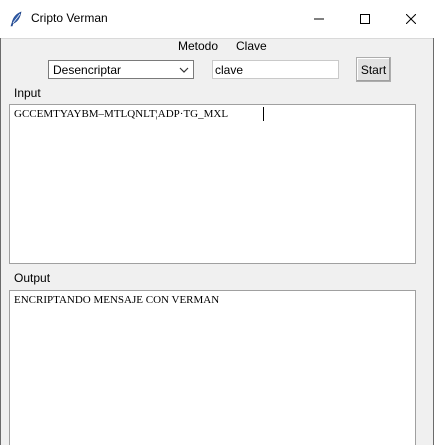 The image size is (434, 445). I want to click on maximize-button, so click(365, 19).